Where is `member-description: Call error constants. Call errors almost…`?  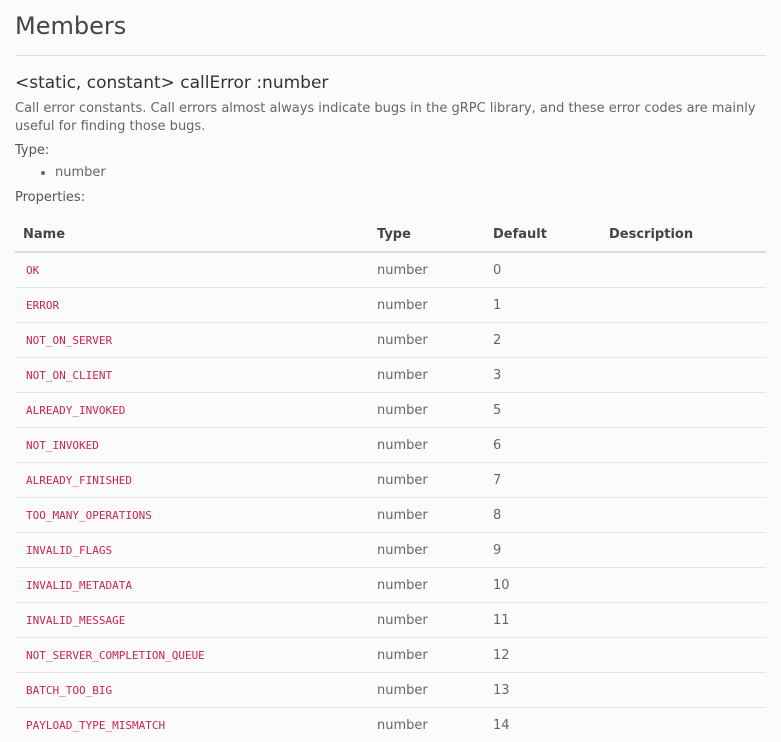 member-description: Call error constants. Call errors almost… is located at coordinates (390, 118).